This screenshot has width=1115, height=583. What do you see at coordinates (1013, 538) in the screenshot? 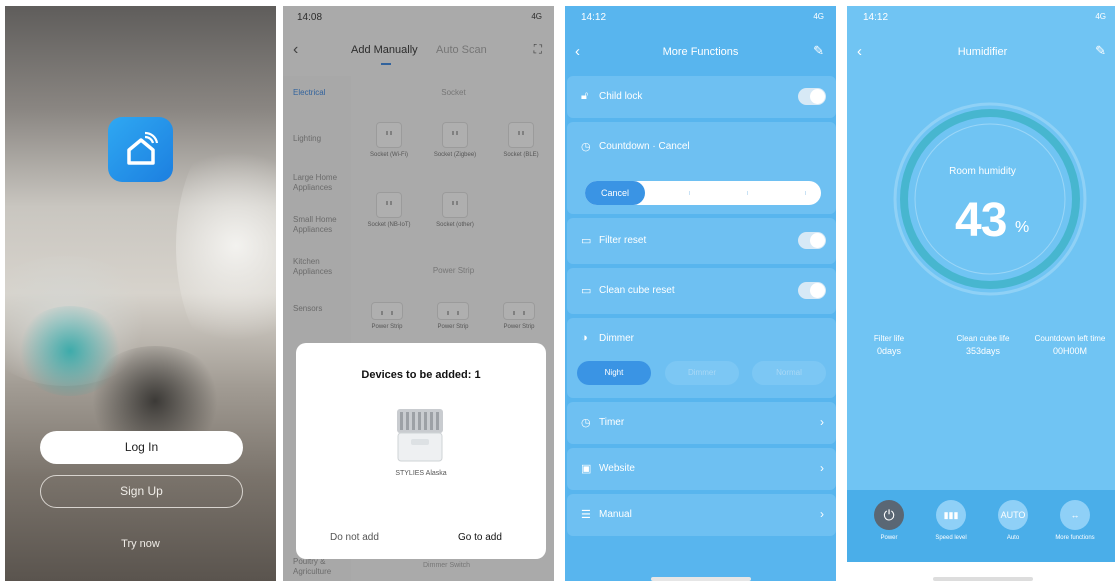
I see `control-label: Auto` at bounding box center [1013, 538].